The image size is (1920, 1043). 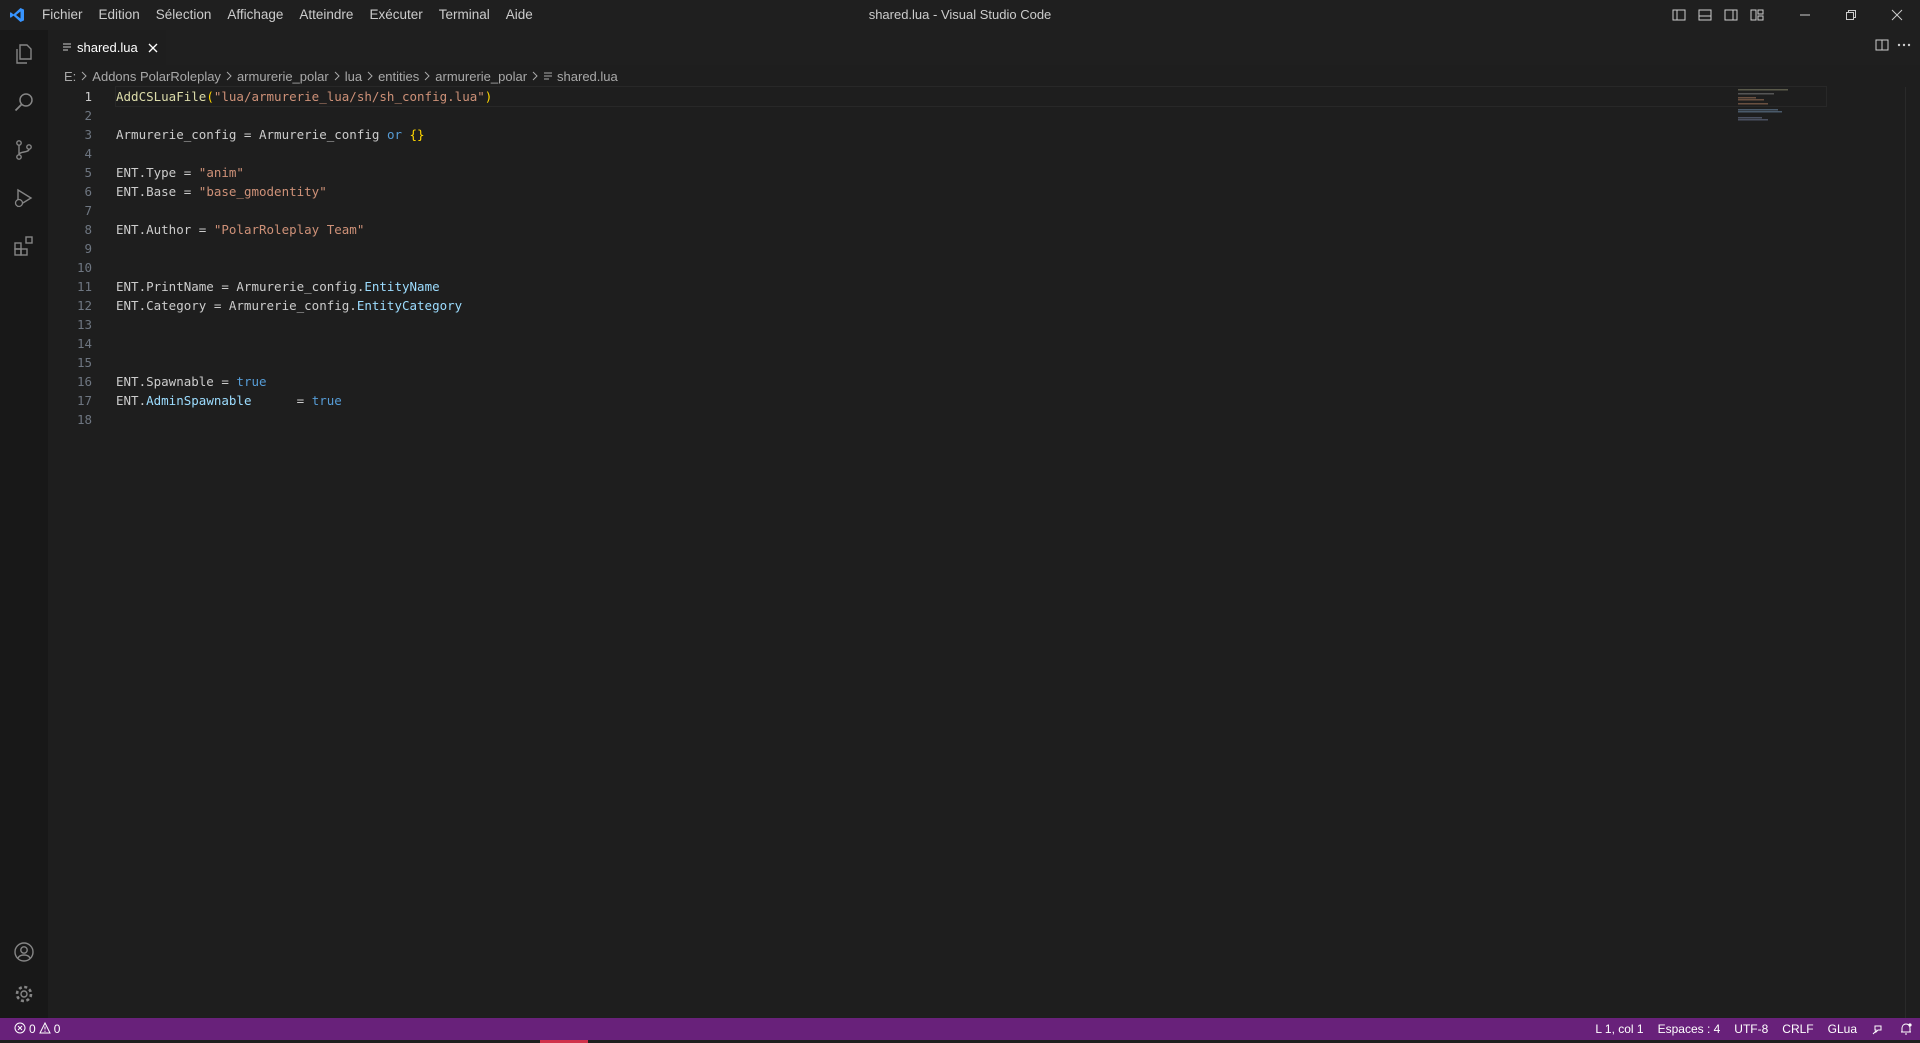 I want to click on menu-affichage: Affichage, so click(x=255, y=15).